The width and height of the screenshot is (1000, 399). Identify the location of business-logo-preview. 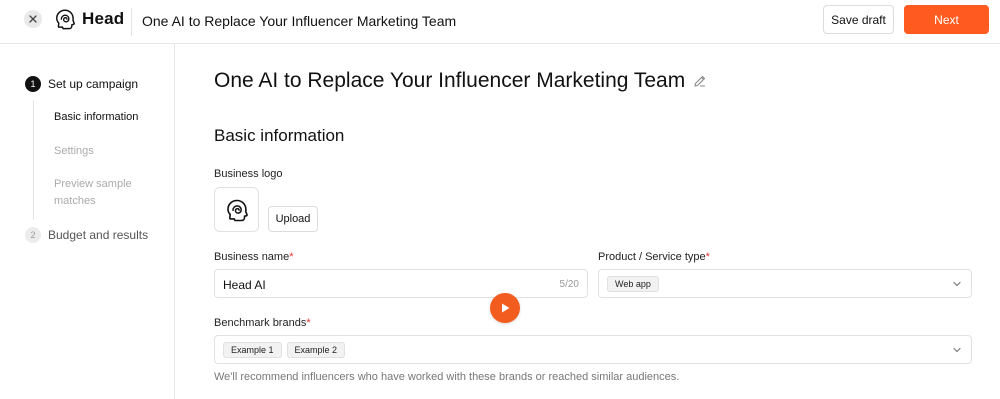
(236, 209).